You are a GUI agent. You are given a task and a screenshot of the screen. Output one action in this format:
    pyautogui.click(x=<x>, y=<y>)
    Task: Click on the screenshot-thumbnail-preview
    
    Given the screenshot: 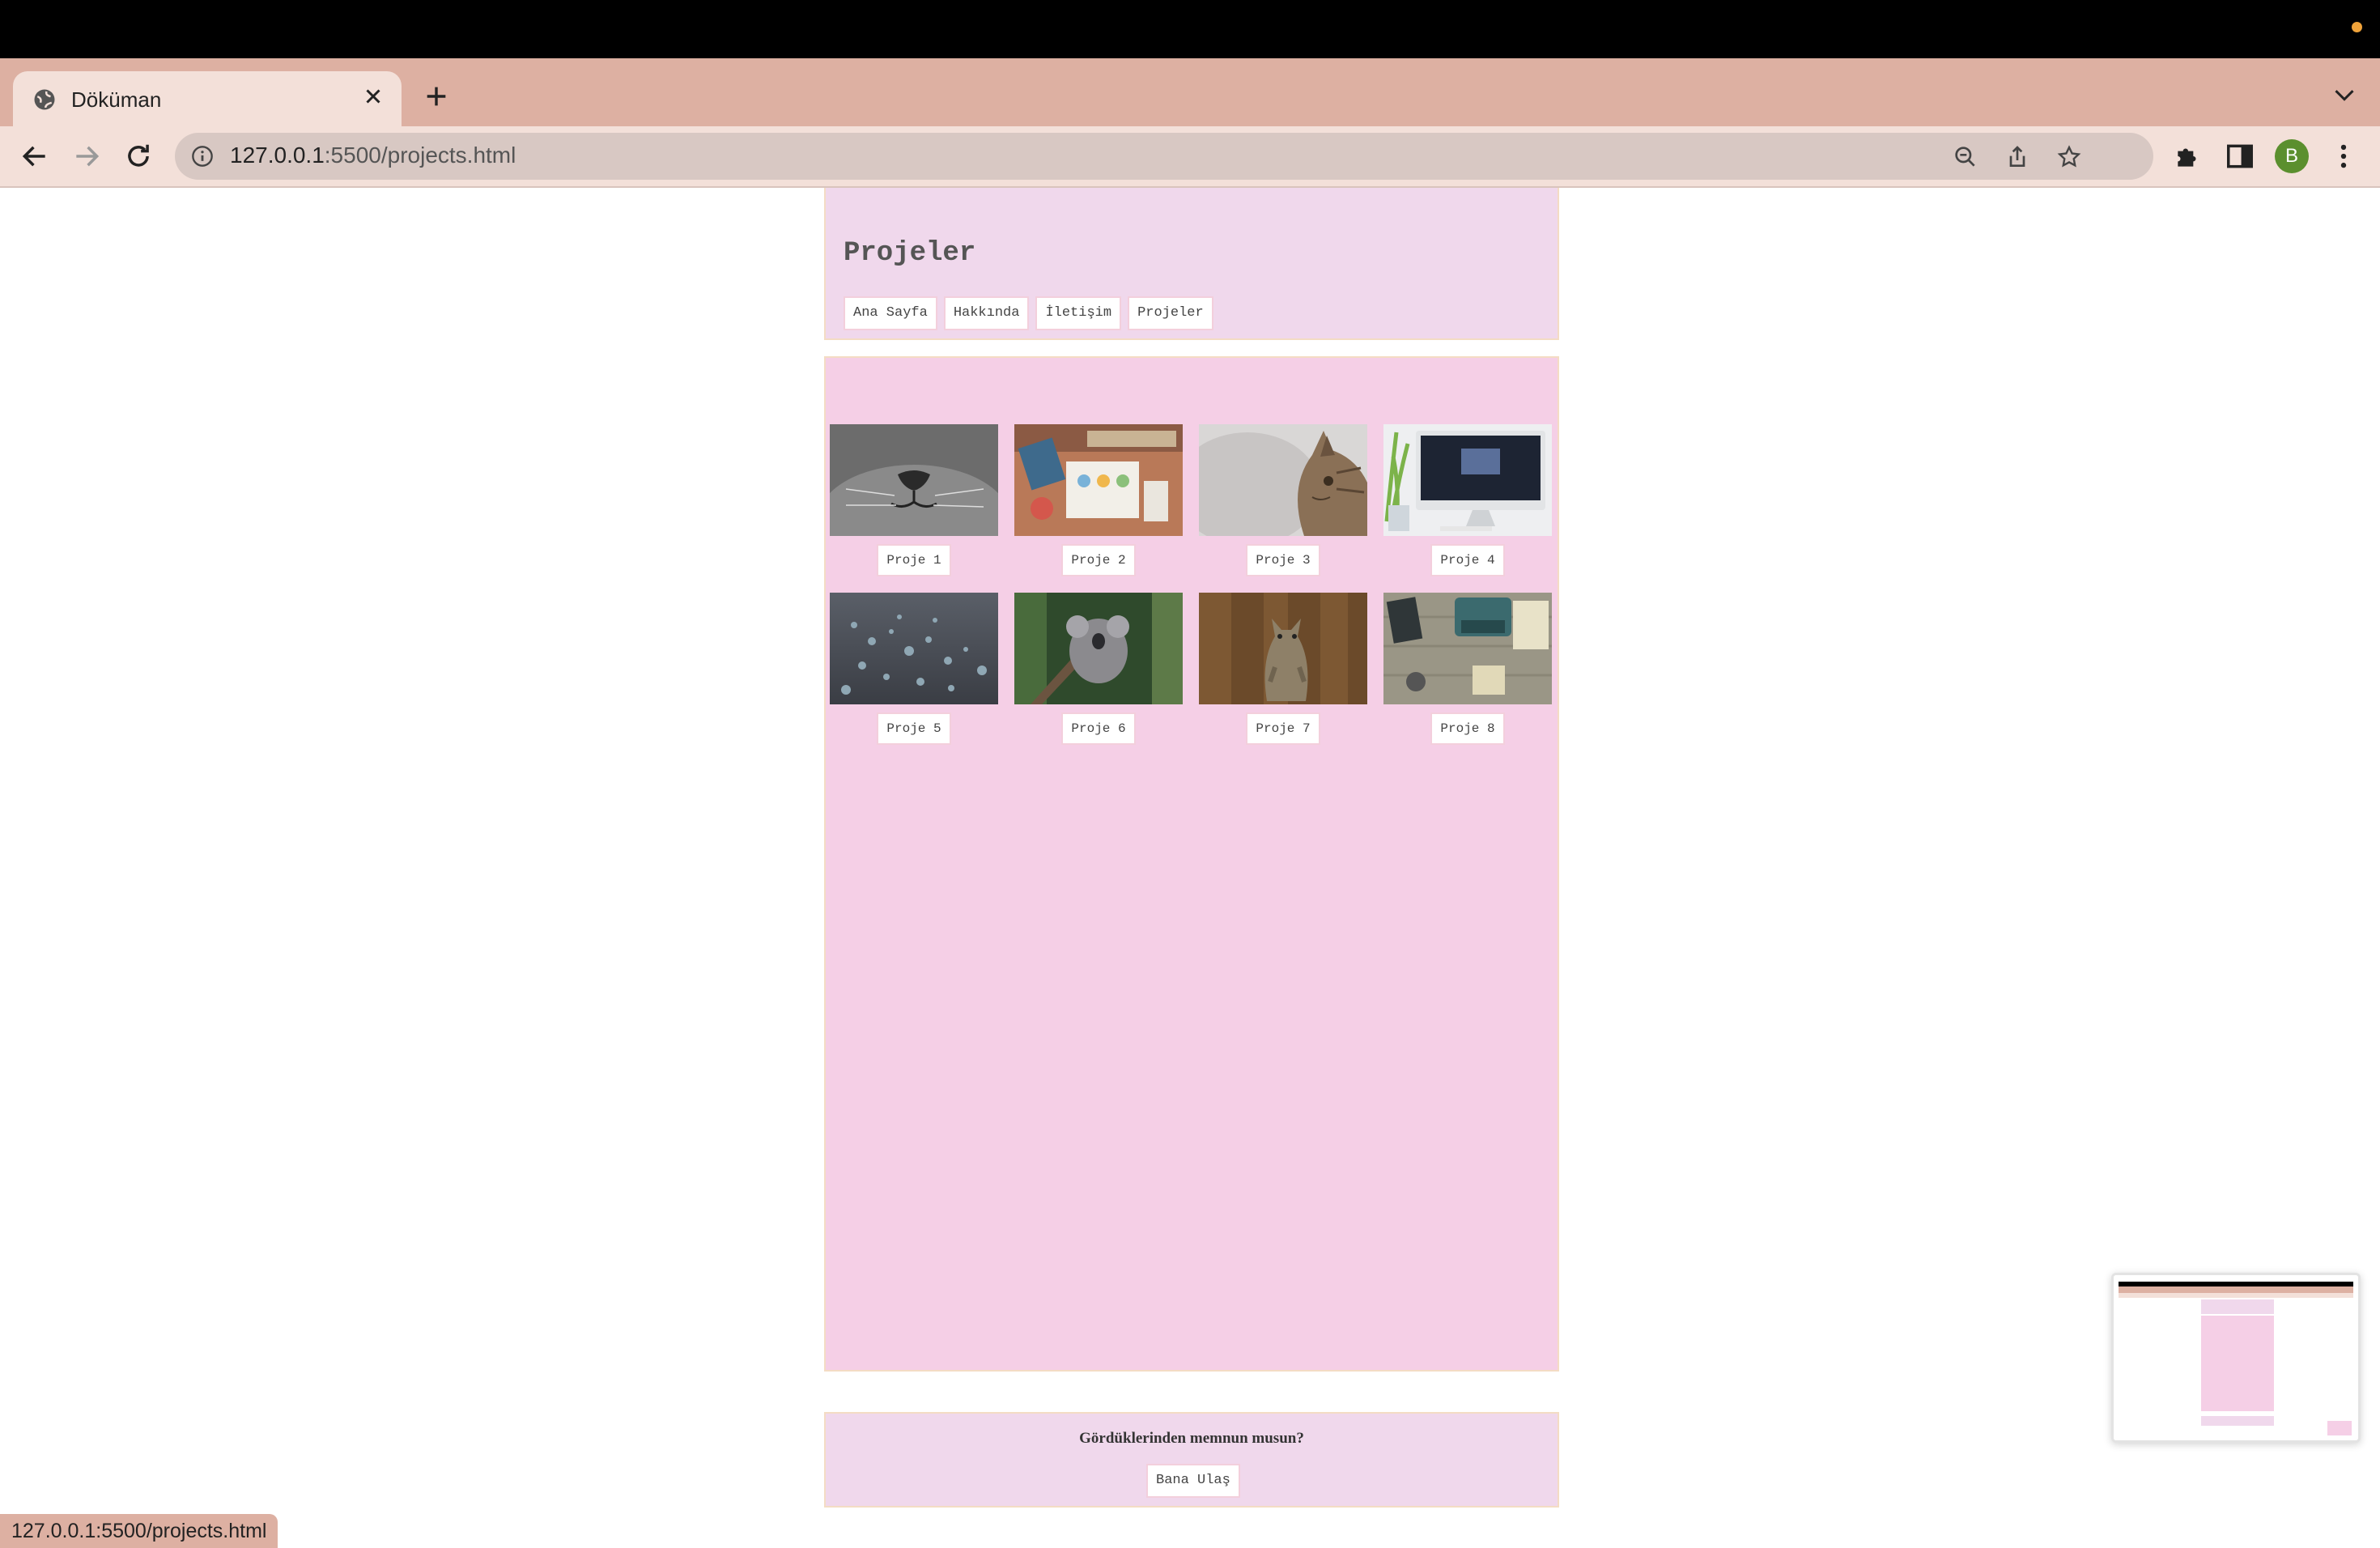 What is the action you would take?
    pyautogui.click(x=2236, y=1358)
    